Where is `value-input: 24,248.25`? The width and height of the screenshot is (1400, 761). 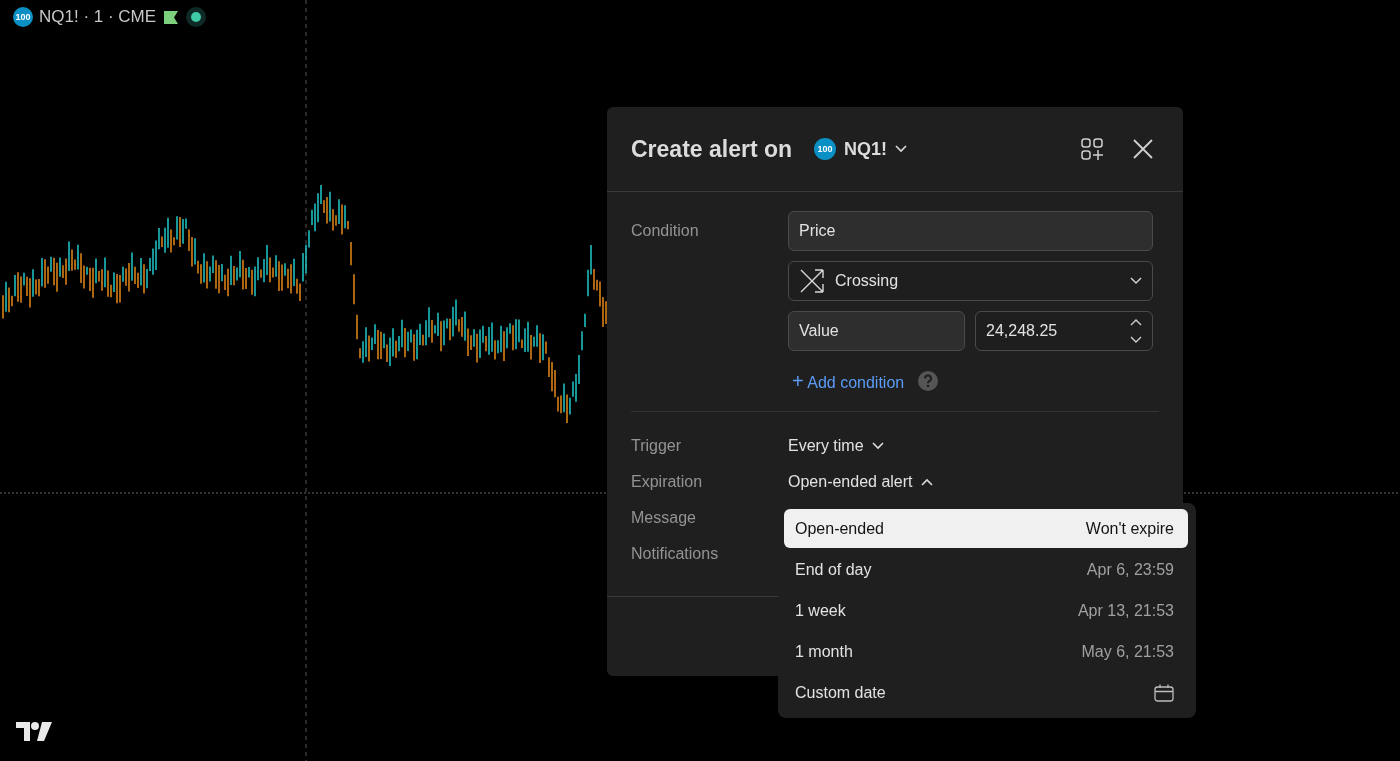 value-input: 24,248.25 is located at coordinates (1064, 331).